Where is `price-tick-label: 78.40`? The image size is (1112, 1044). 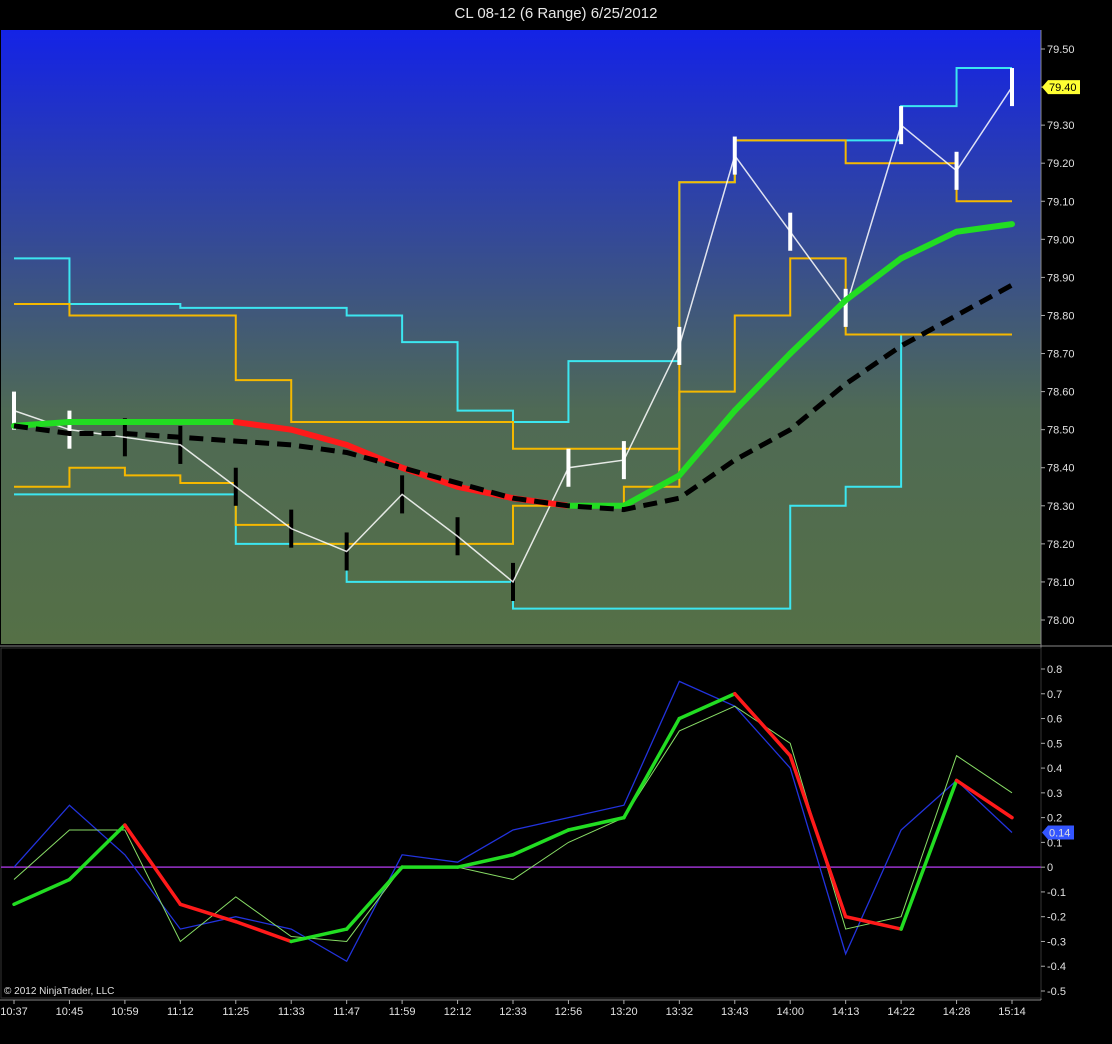 price-tick-label: 78.40 is located at coordinates (1061, 469).